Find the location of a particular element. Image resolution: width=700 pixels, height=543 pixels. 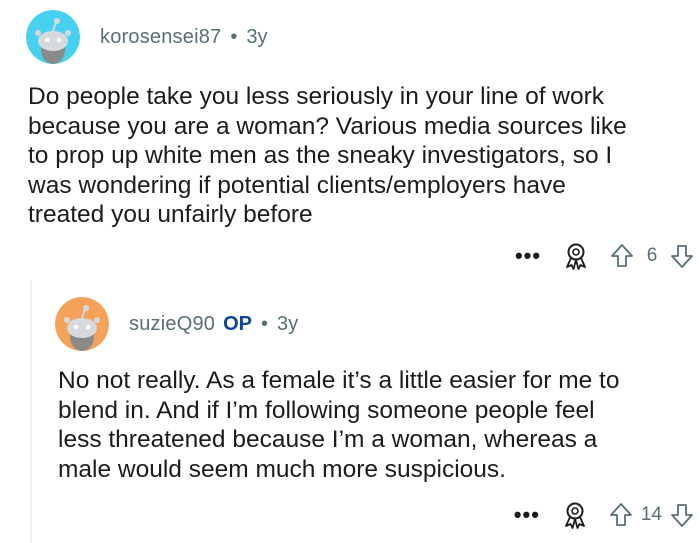

comment-actions: ••• 6 is located at coordinates (605, 256).